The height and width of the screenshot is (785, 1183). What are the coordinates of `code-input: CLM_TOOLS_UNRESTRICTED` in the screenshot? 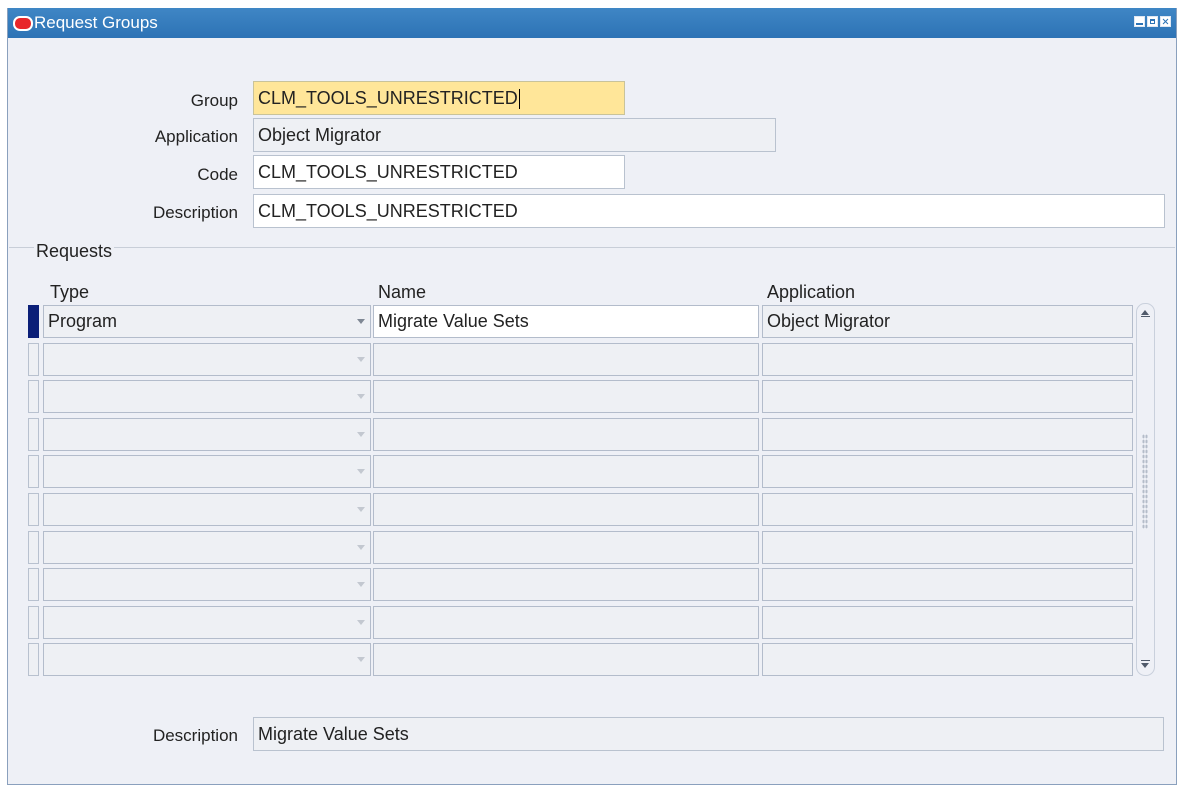 It's located at (439, 172).